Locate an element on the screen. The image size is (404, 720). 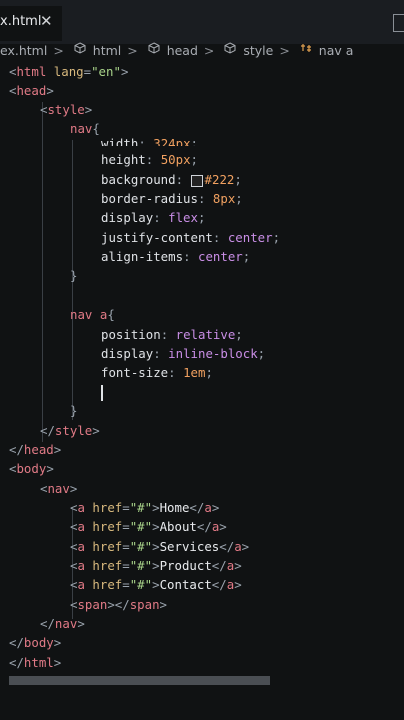
editor-tab: x.html ✕ is located at coordinates (31, 23).